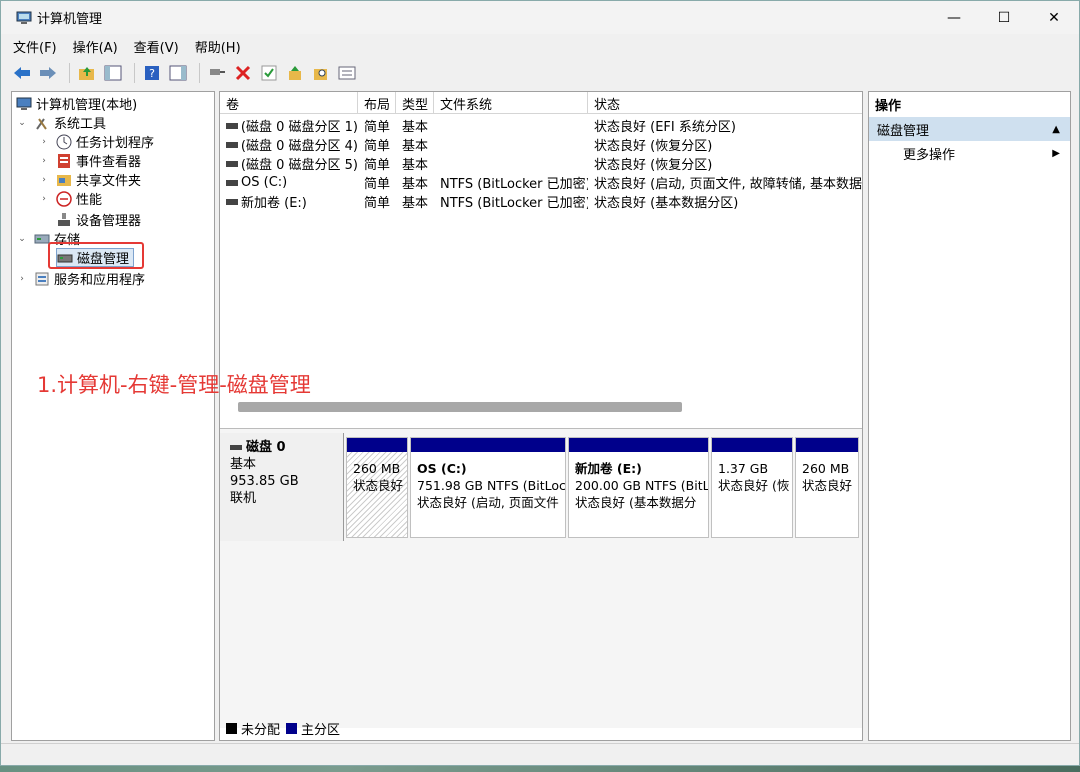 The image size is (1080, 772). Describe the element at coordinates (174, 385) in the screenshot. I see `tutorial-annotation: 1.计算机-右键-管理-磁盘管理` at that location.